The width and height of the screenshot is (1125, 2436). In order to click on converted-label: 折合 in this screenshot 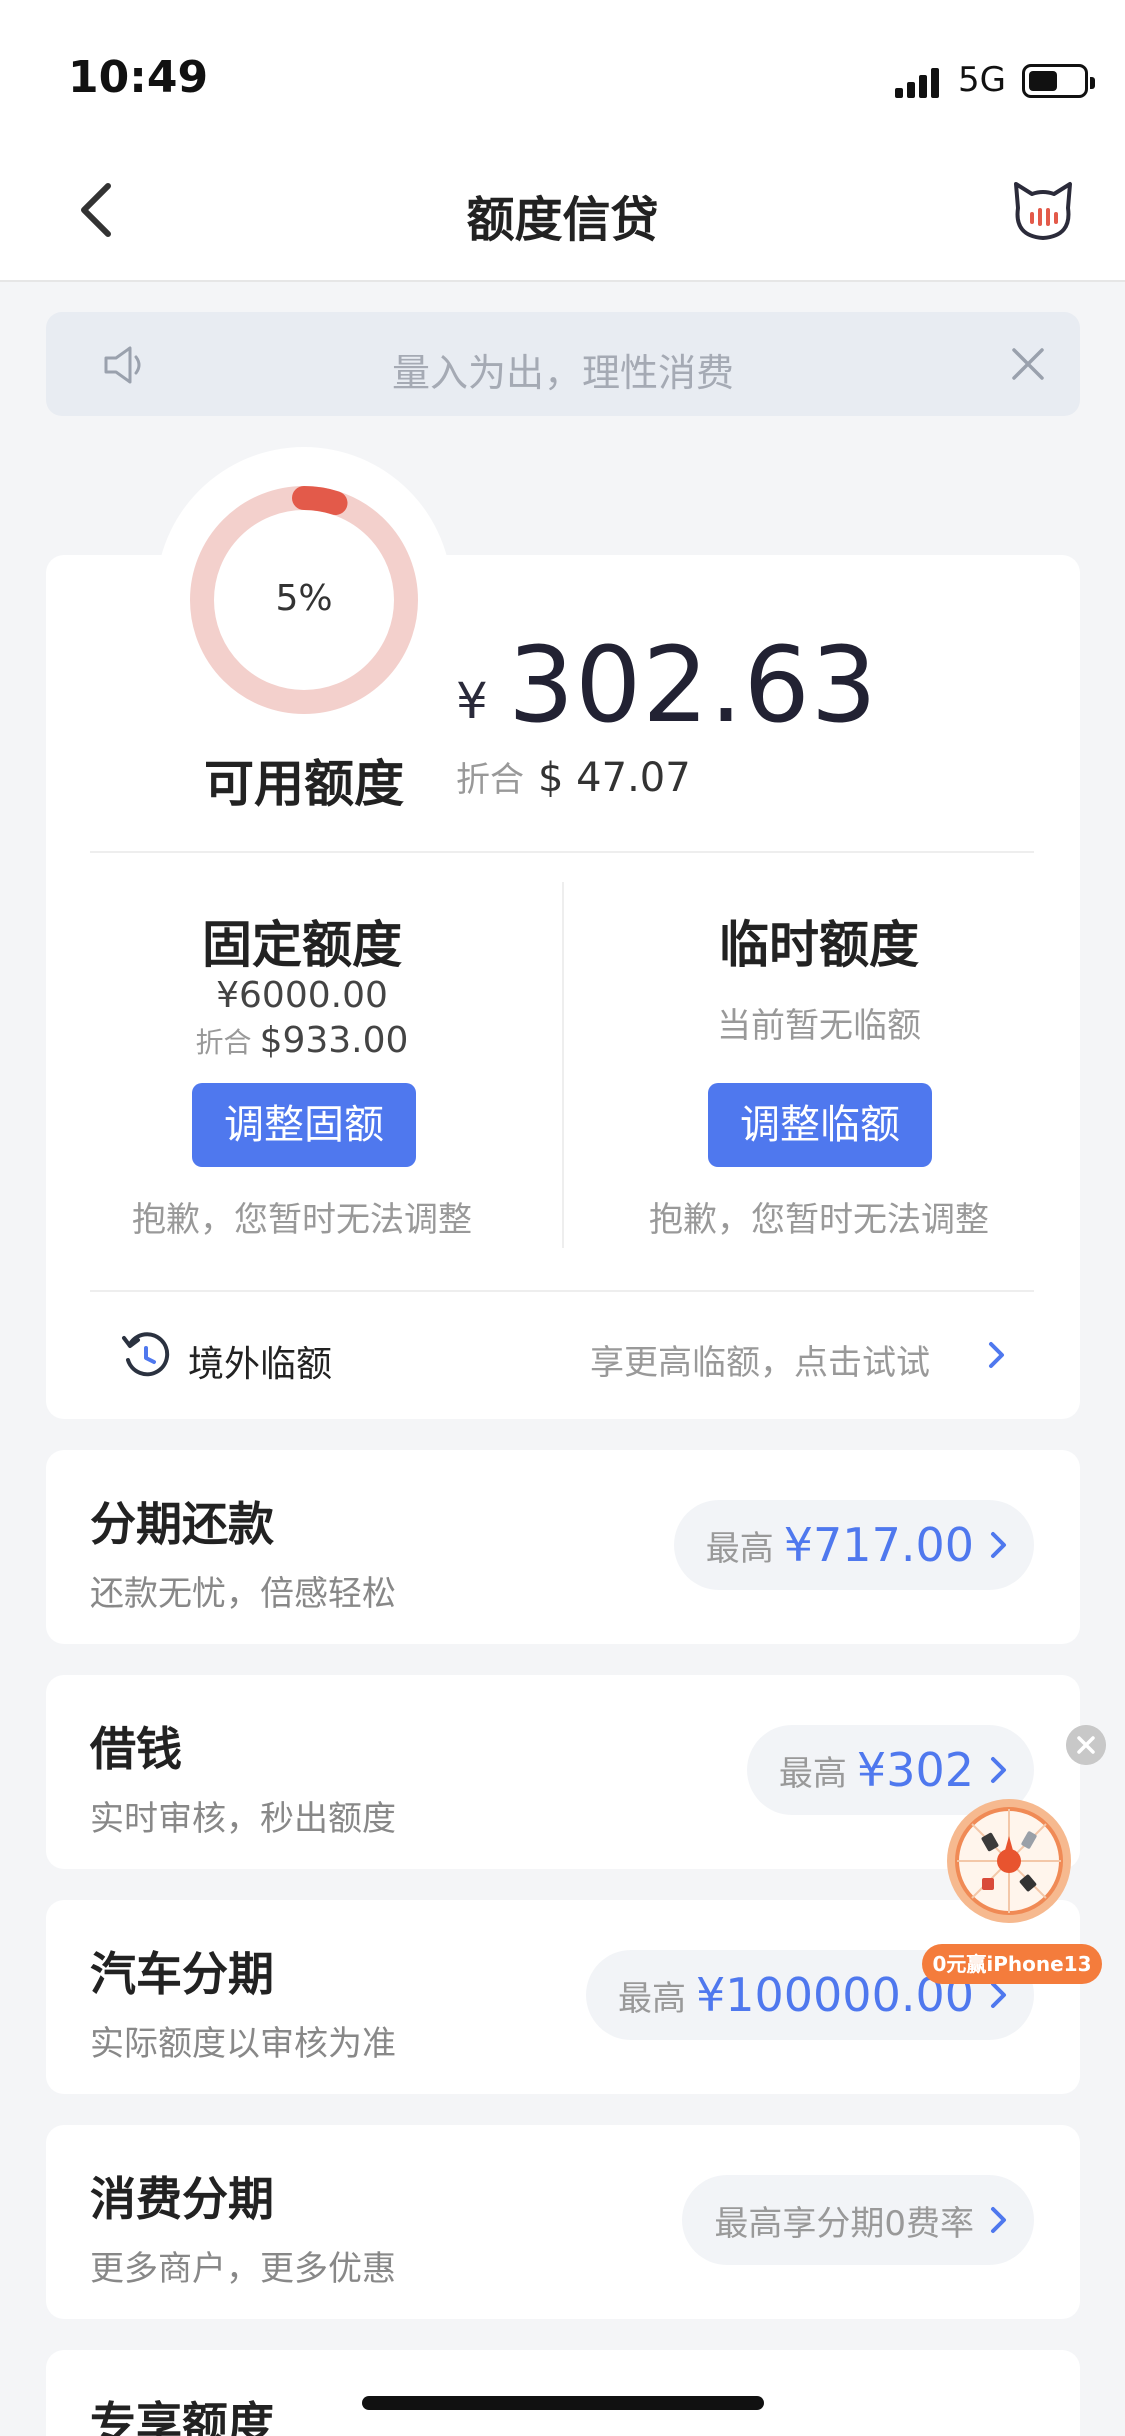, I will do `click(490, 780)`.